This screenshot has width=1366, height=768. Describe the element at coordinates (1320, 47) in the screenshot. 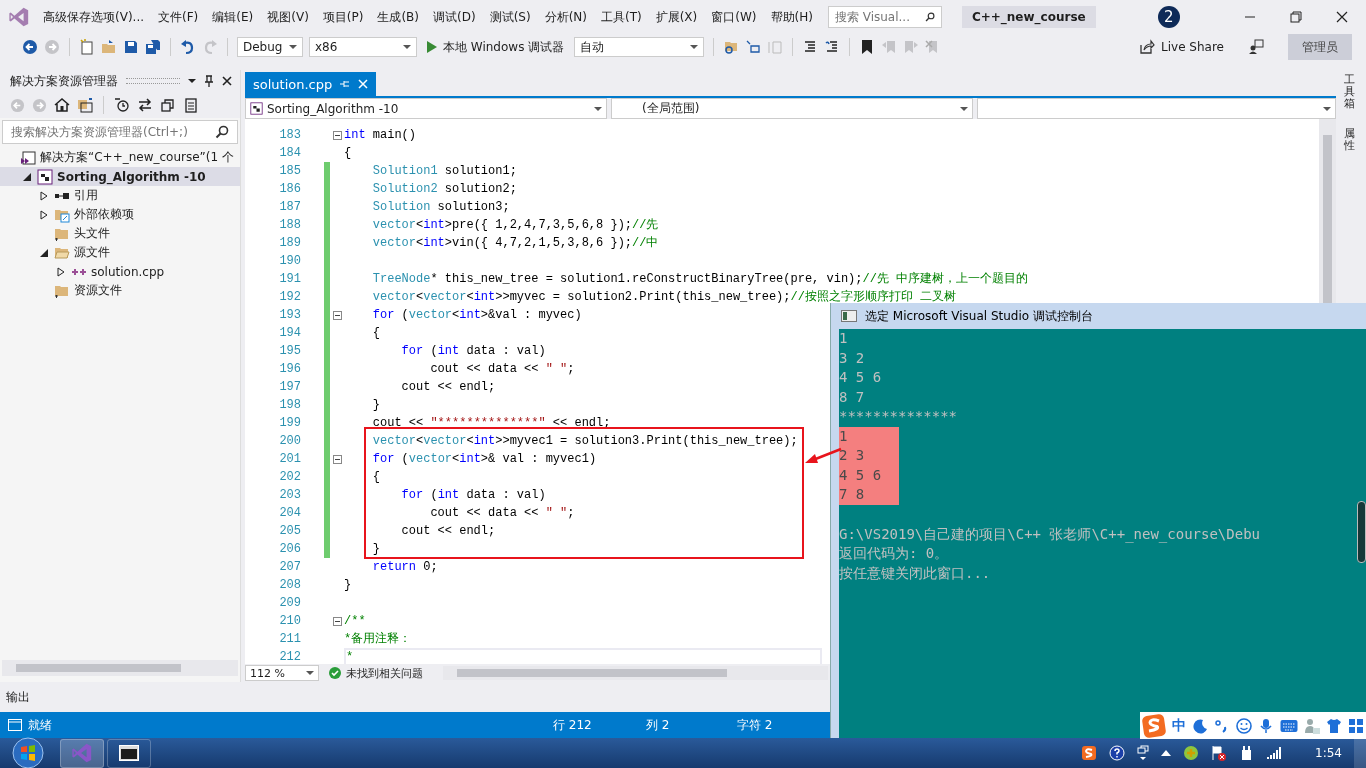

I see `user-account: 管理员` at that location.